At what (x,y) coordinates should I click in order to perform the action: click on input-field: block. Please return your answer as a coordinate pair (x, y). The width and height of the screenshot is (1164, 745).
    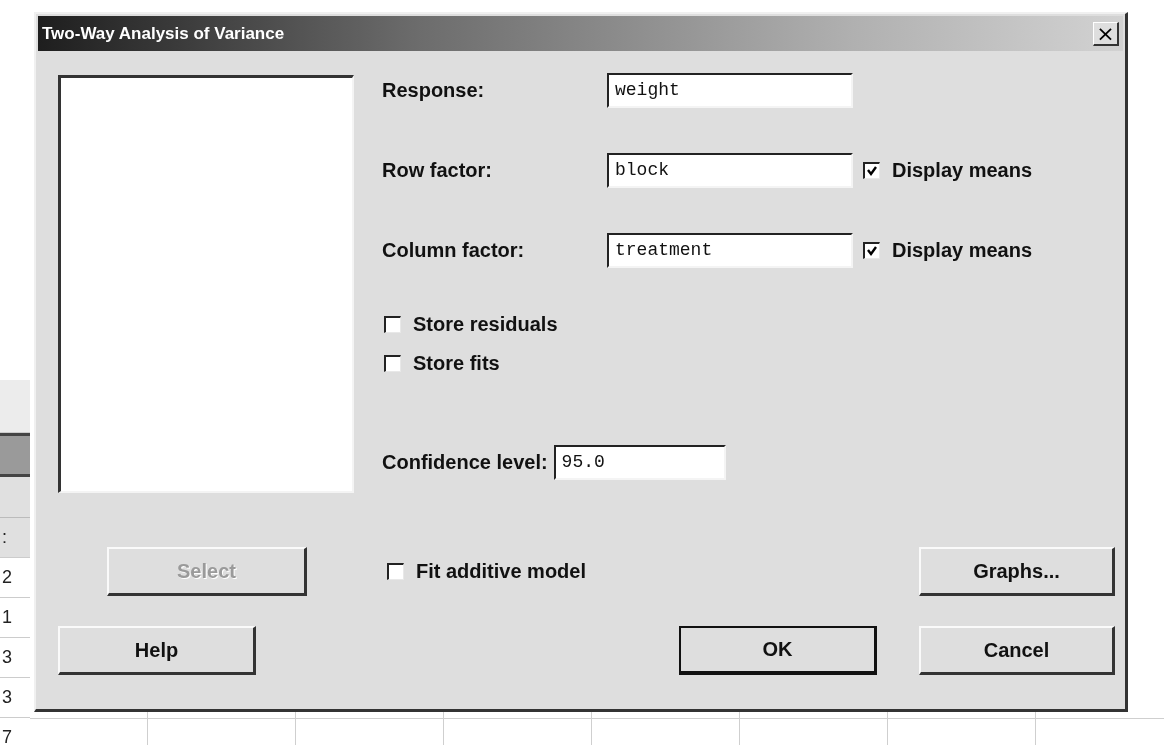
    Looking at the image, I should click on (730, 170).